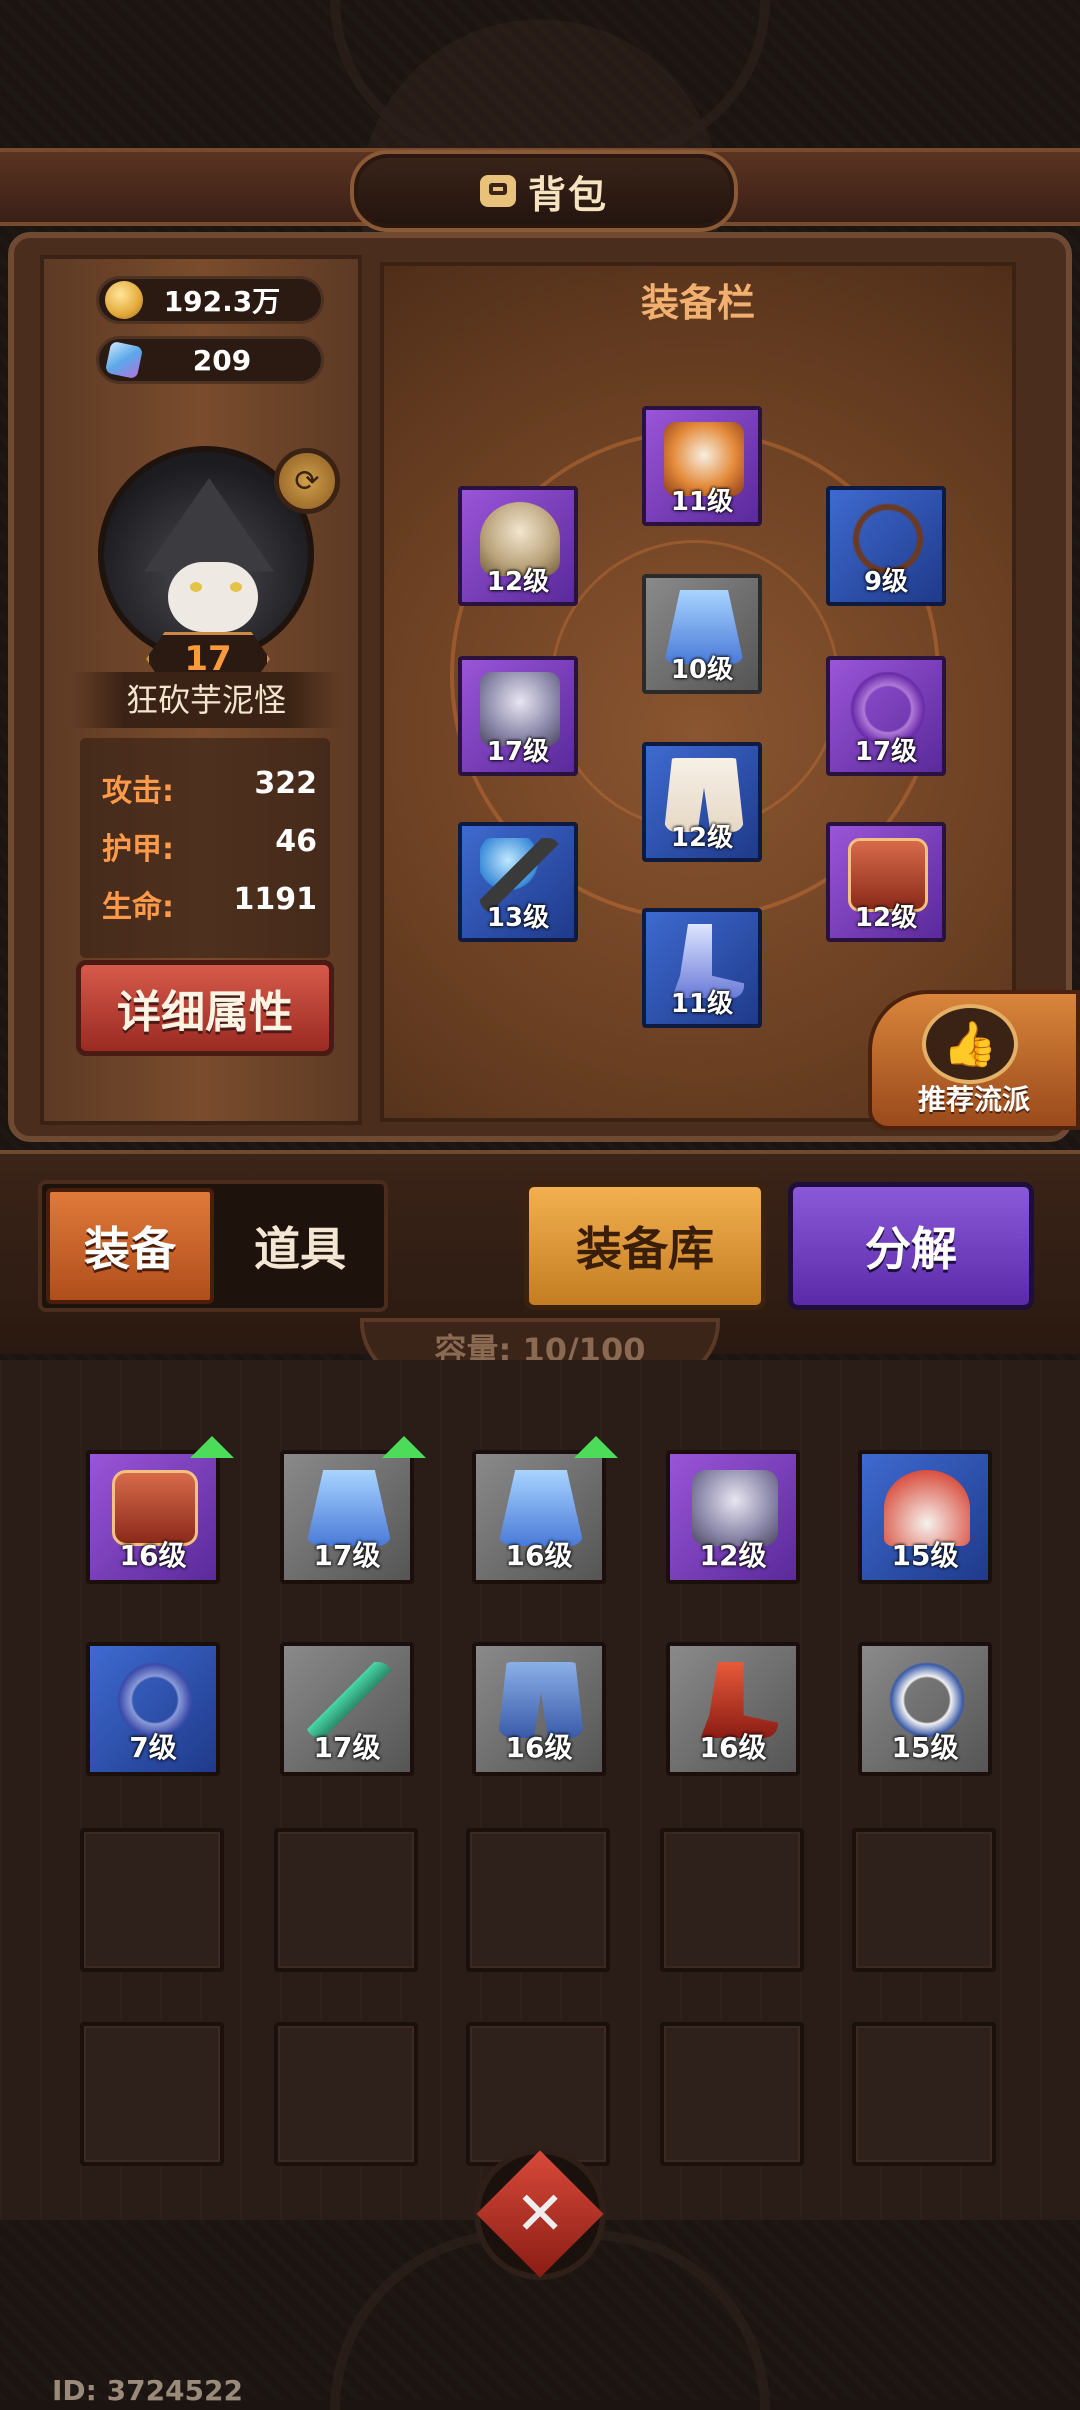 This screenshot has height=2410, width=1080. I want to click on inventory-item: 7级, so click(153, 1709).